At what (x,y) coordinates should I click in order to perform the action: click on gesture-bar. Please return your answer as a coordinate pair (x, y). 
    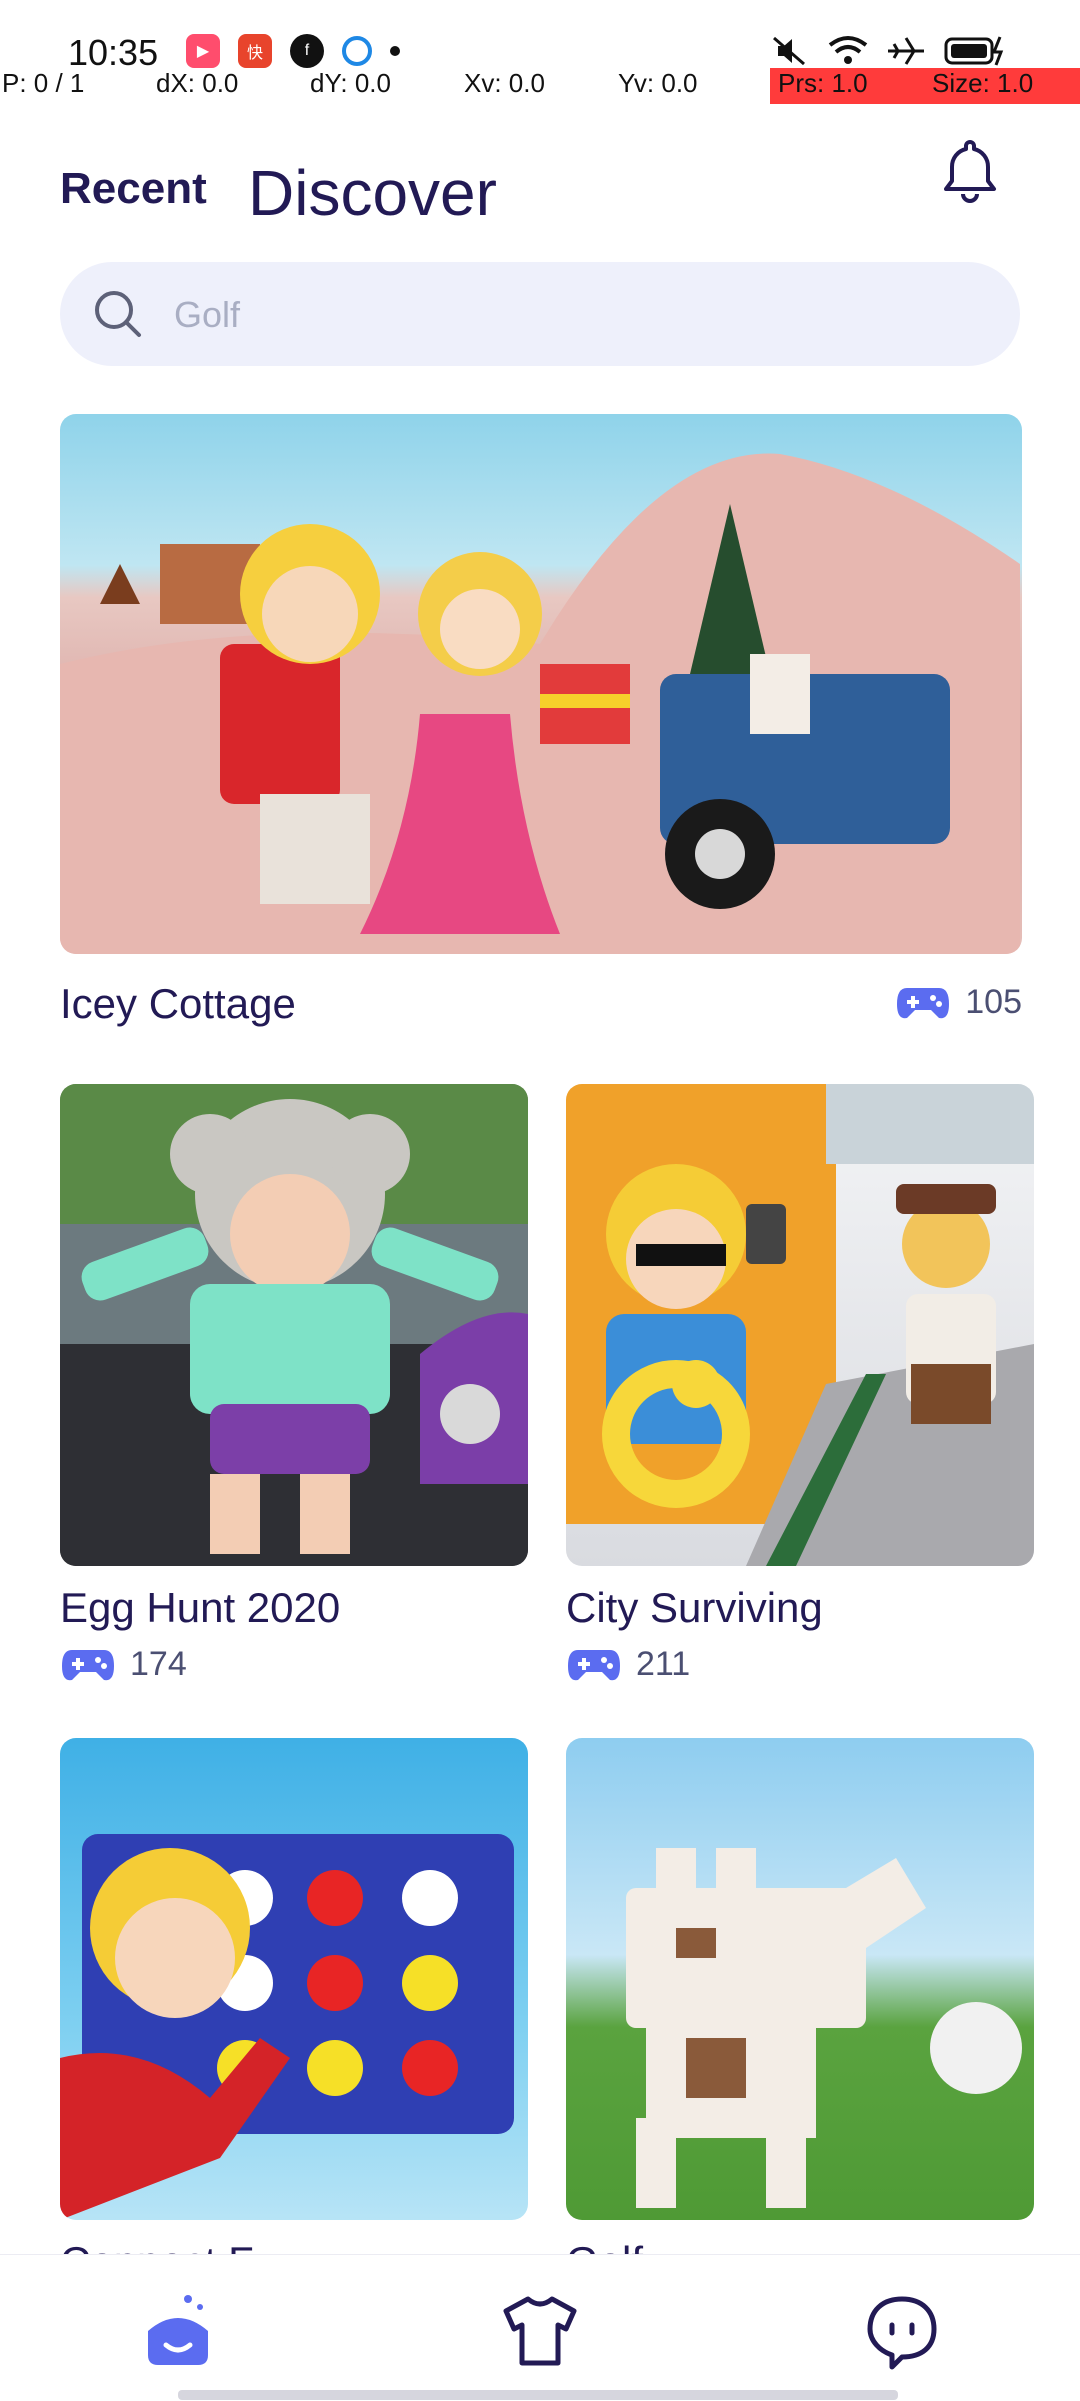
    Looking at the image, I should click on (538, 2395).